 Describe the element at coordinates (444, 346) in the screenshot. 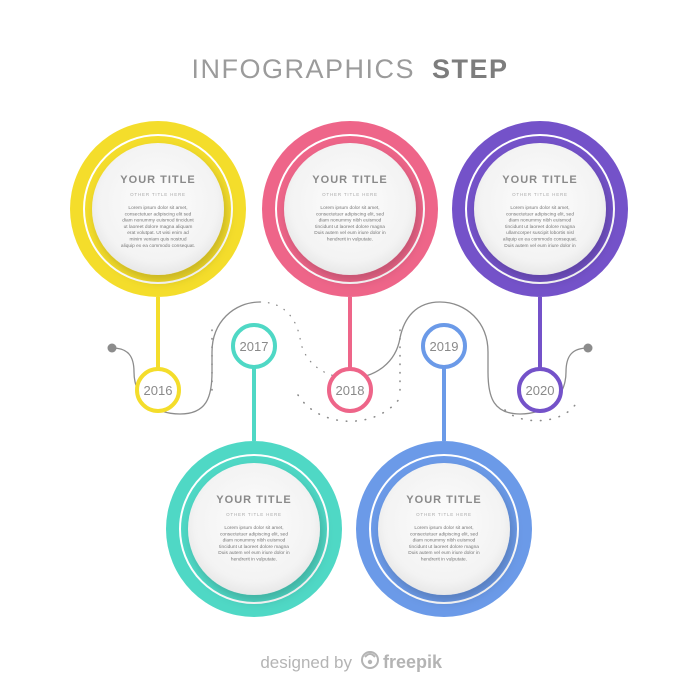

I see `year-label: 2019` at that location.